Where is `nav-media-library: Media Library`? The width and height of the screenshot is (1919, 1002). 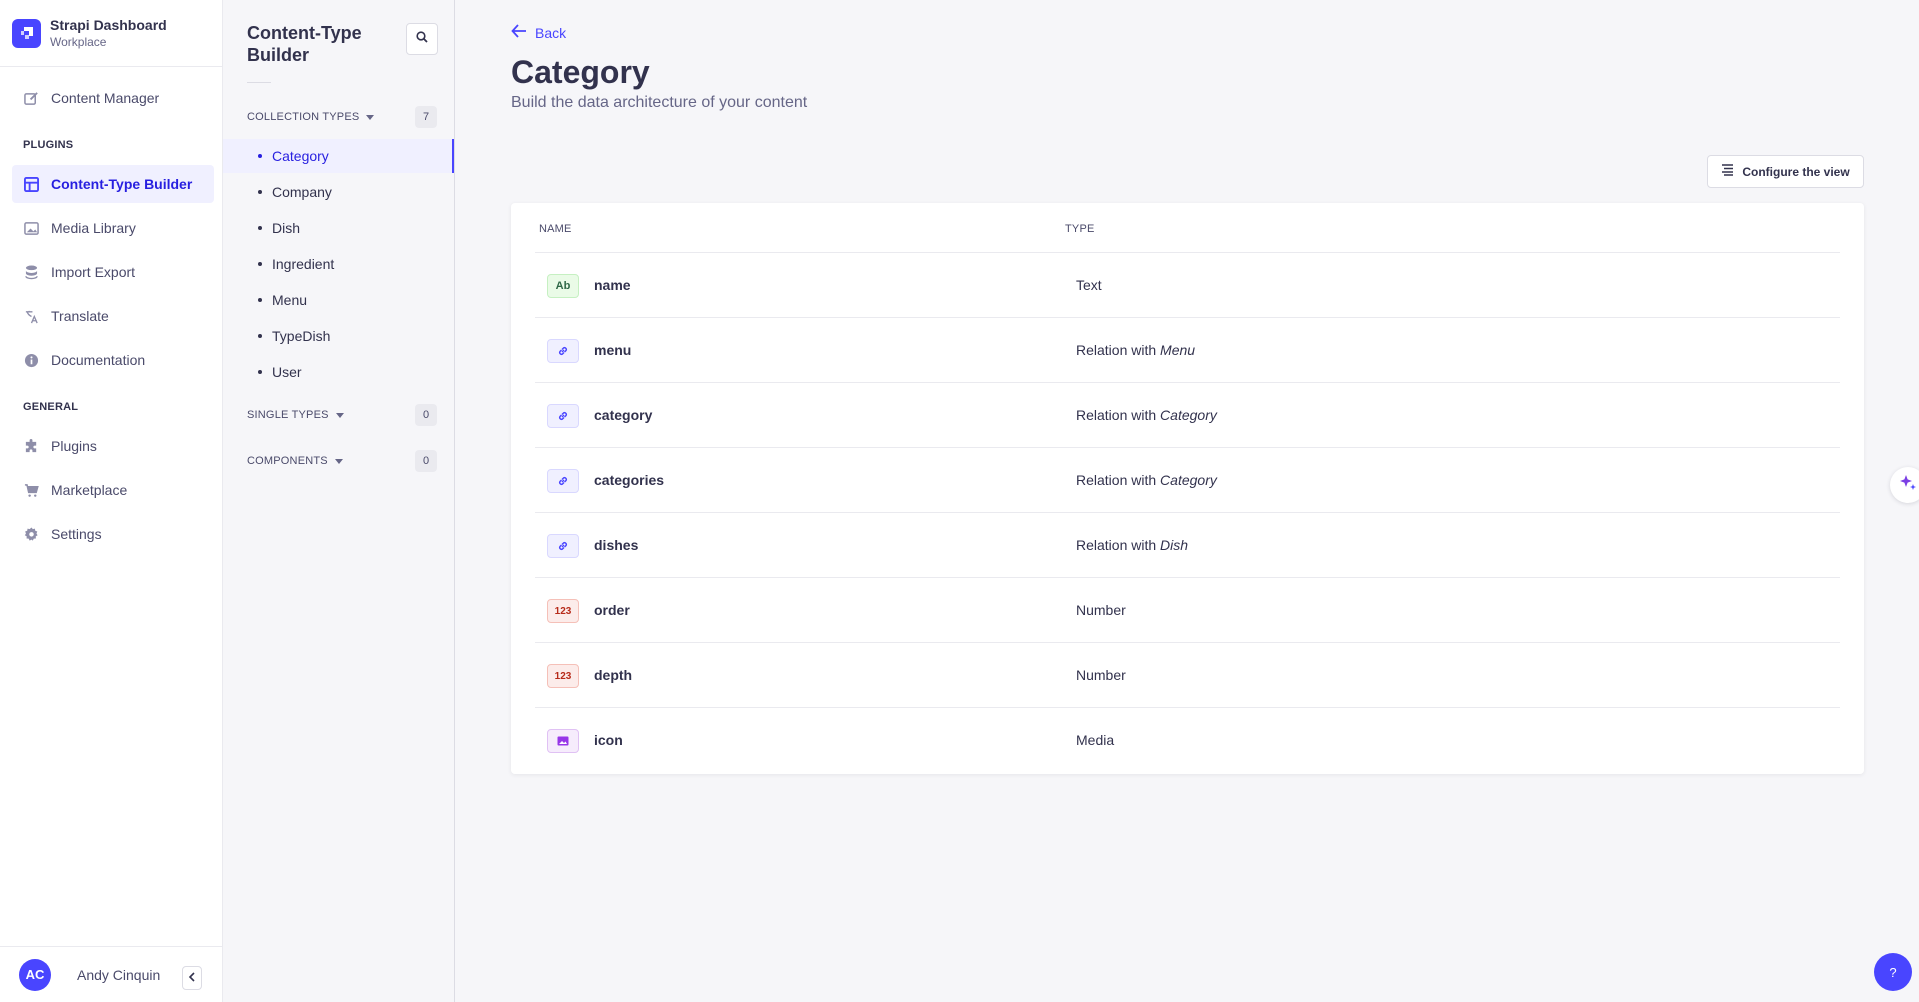 nav-media-library: Media Library is located at coordinates (113, 228).